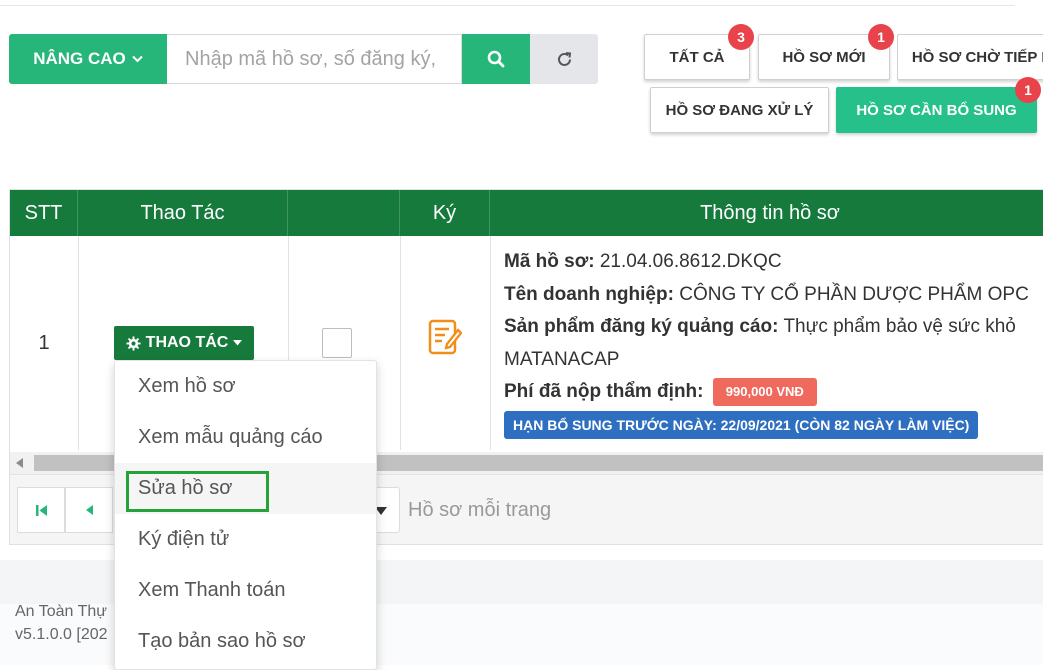  I want to click on filter-tab-new: HỒ SƠ MỚI 1, so click(826, 52).